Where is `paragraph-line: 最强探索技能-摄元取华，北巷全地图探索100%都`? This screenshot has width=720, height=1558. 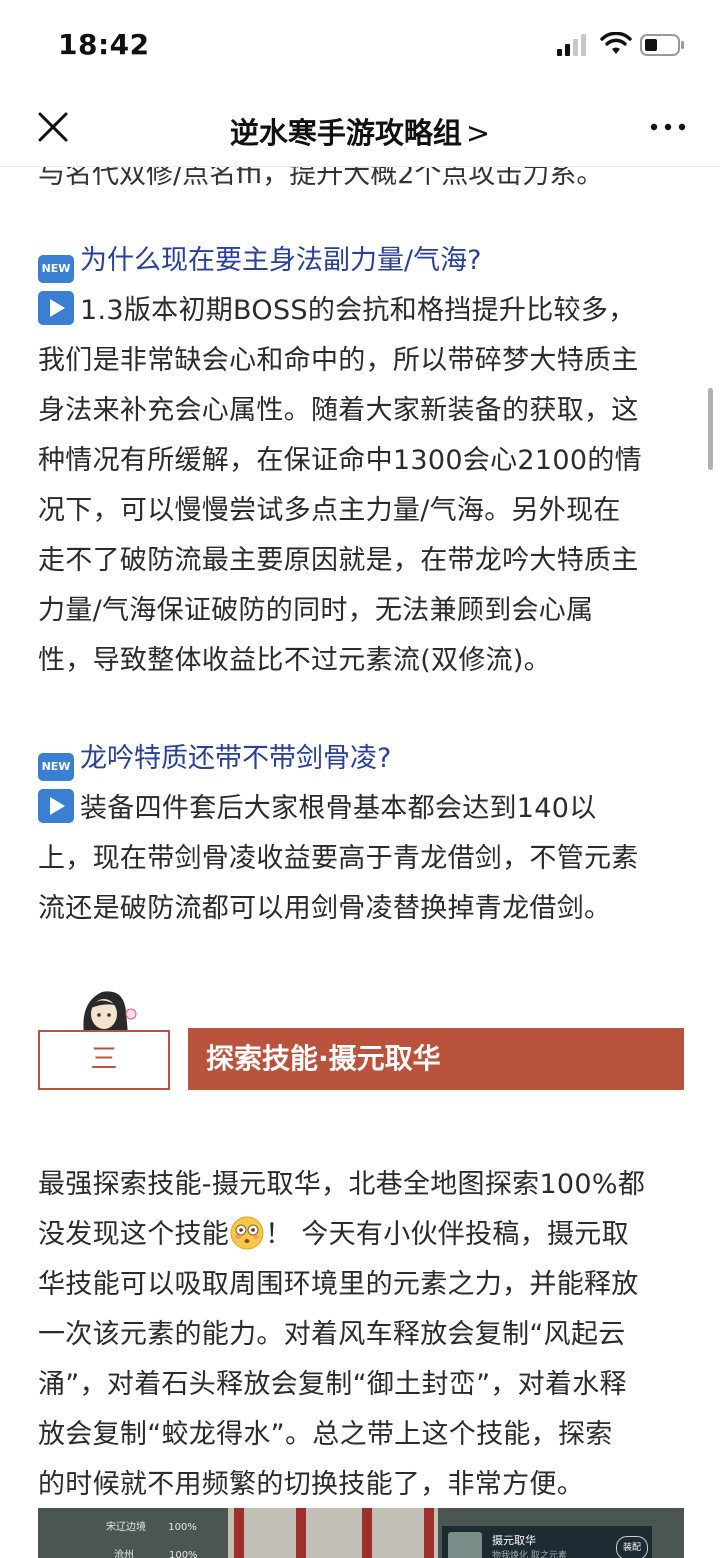 paragraph-line: 最强探索技能-摄元取华，北巷全地图探索100%都 is located at coordinates (342, 1184).